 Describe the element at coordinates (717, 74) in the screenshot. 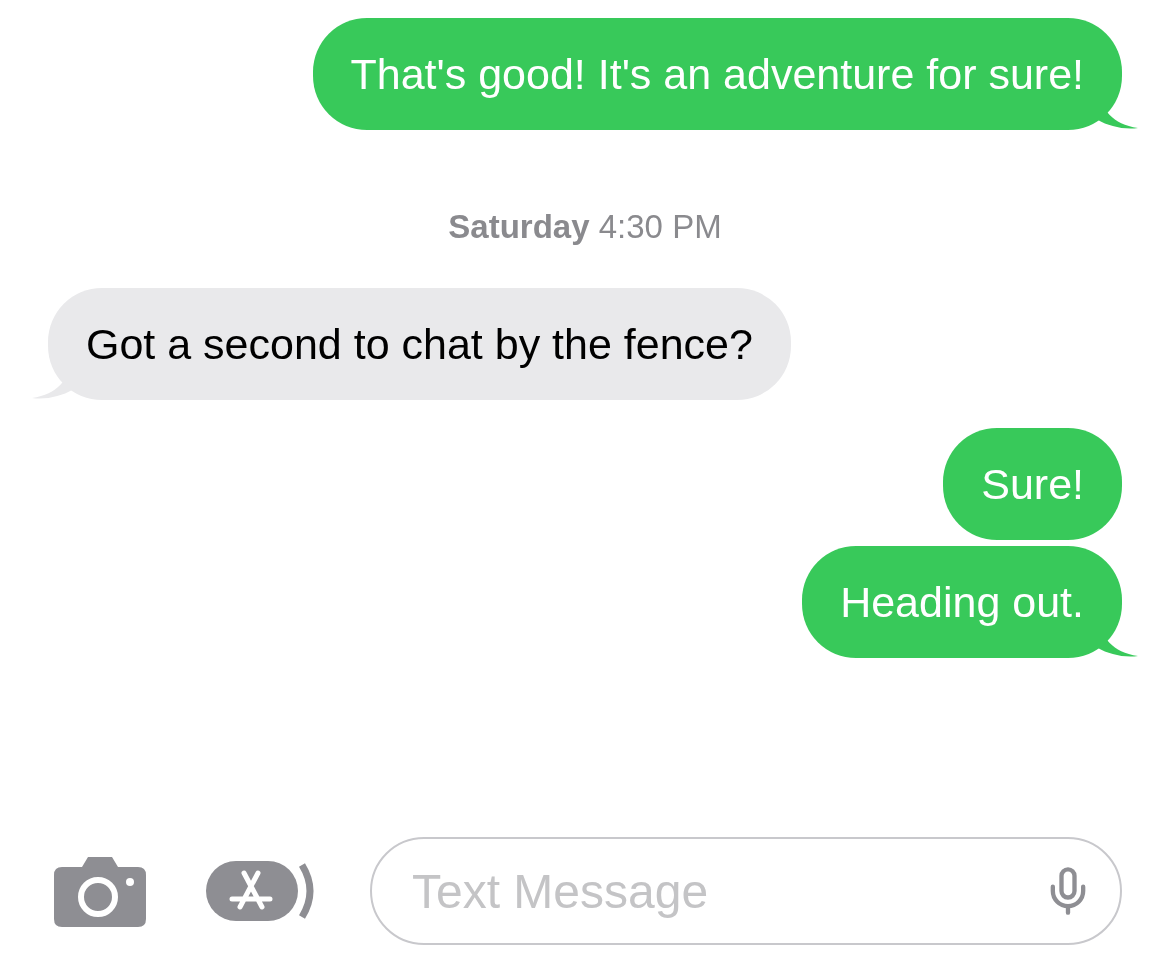

I see `sent-message-bubble: That's good! It's an adventure for sure!` at that location.